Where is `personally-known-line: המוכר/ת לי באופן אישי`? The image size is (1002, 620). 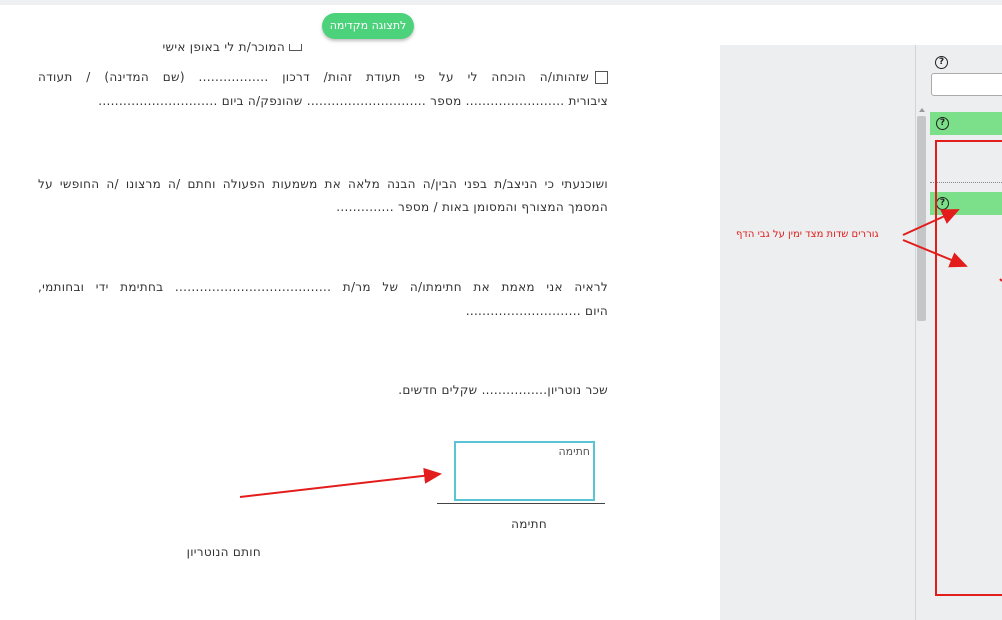
personally-known-line: המוכר/ת לי באופן אישי is located at coordinates (232, 47).